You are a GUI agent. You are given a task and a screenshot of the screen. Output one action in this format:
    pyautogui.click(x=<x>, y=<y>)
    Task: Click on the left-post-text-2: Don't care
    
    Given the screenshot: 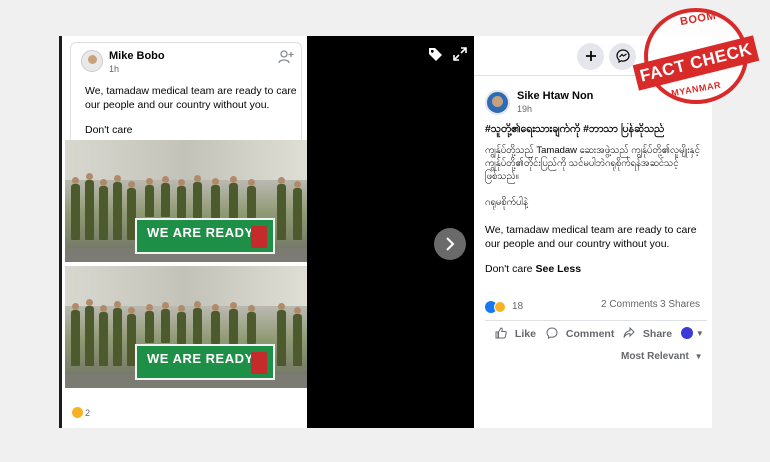 What is the action you would take?
    pyautogui.click(x=109, y=130)
    